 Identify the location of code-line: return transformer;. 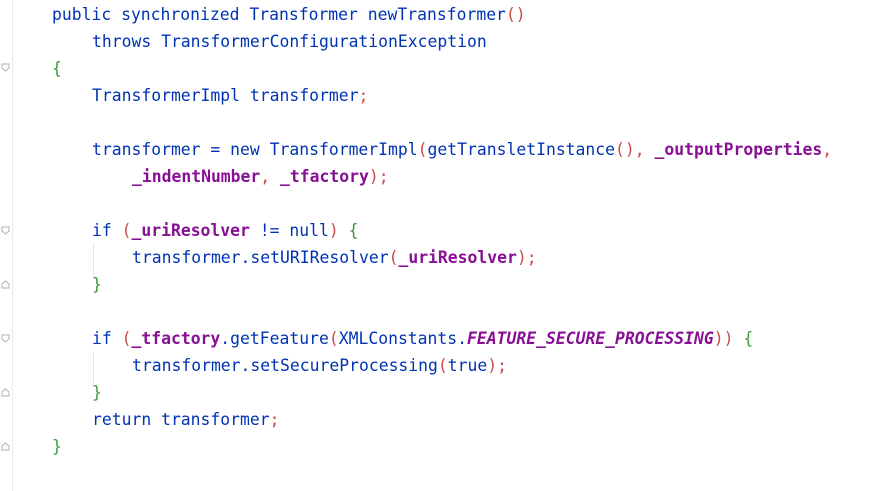
(186, 419).